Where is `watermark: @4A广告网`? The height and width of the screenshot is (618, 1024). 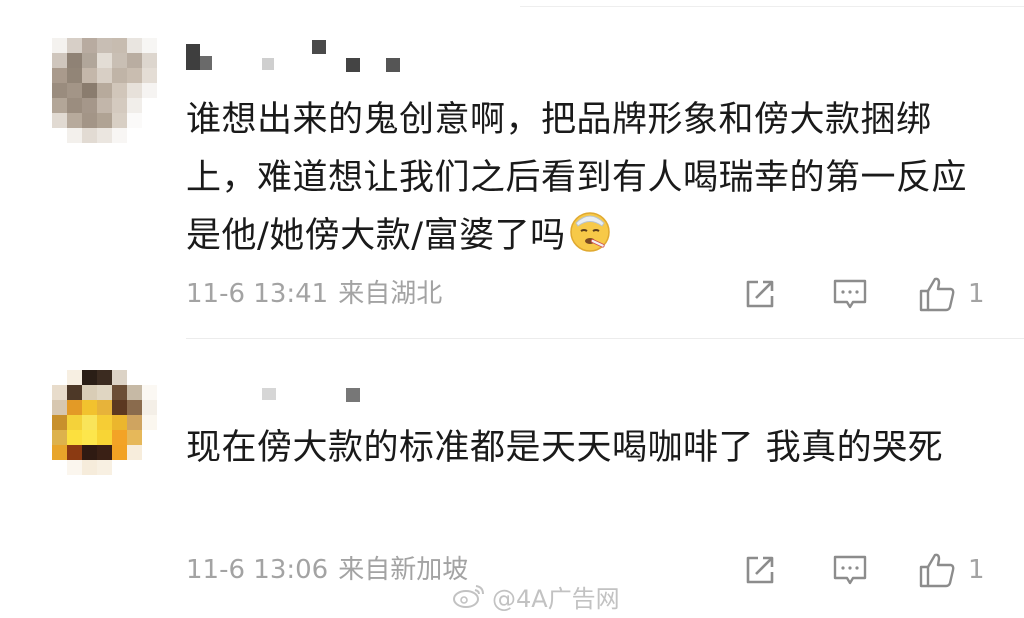 watermark: @4A广告网 is located at coordinates (536, 596).